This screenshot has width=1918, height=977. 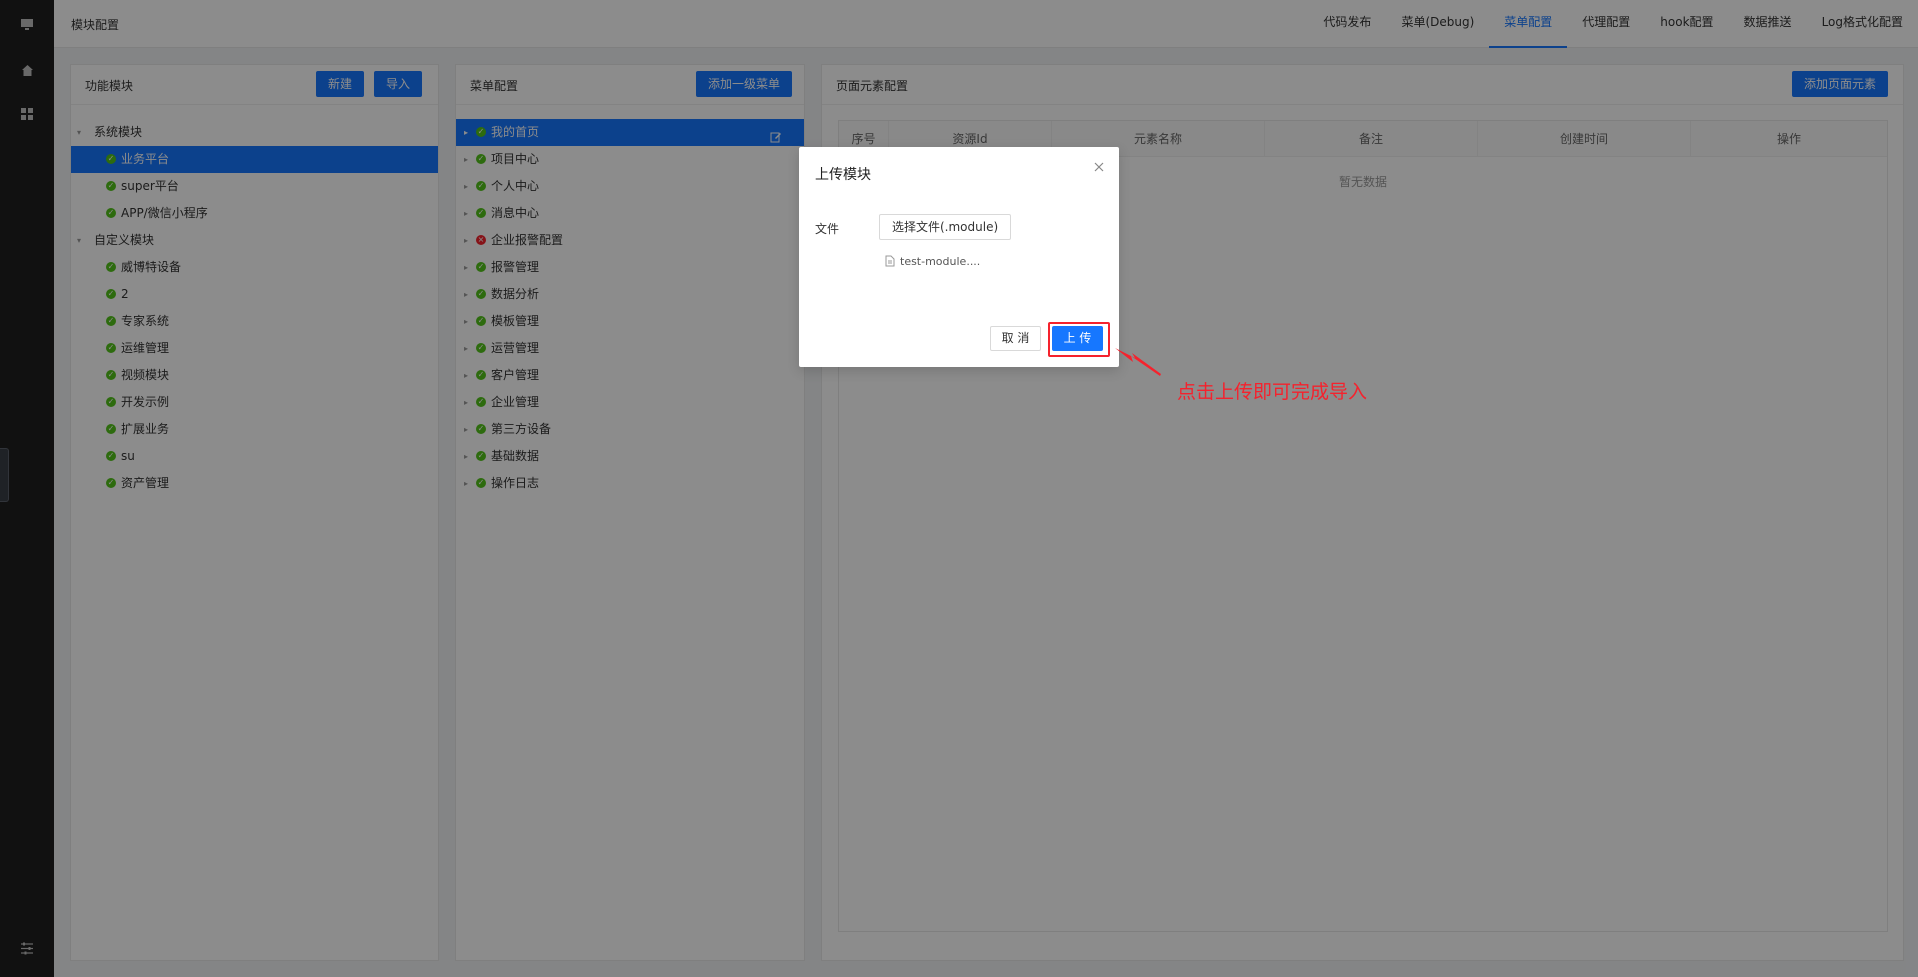 What do you see at coordinates (1015, 338) in the screenshot?
I see `cancel-button: 取 消` at bounding box center [1015, 338].